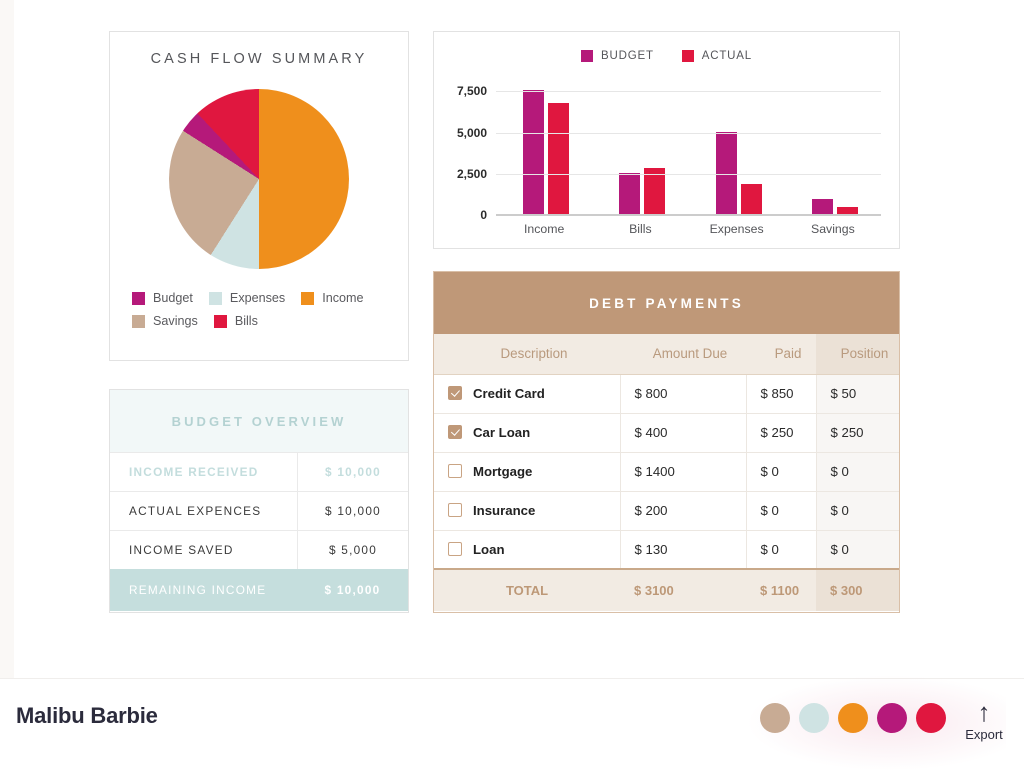 The height and width of the screenshot is (771, 1024). I want to click on debt-row-amount-due: $ 130, so click(683, 550).